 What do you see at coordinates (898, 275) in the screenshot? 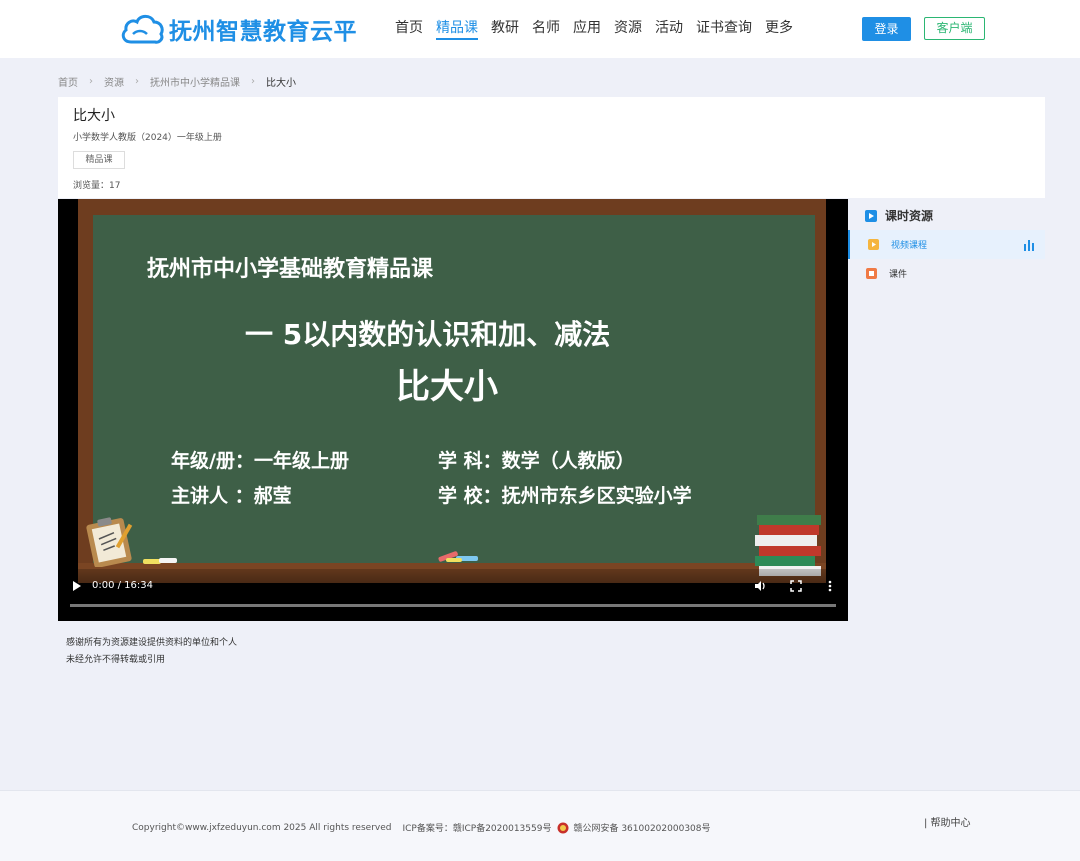
I see `resource-item-label: 课件` at bounding box center [898, 275].